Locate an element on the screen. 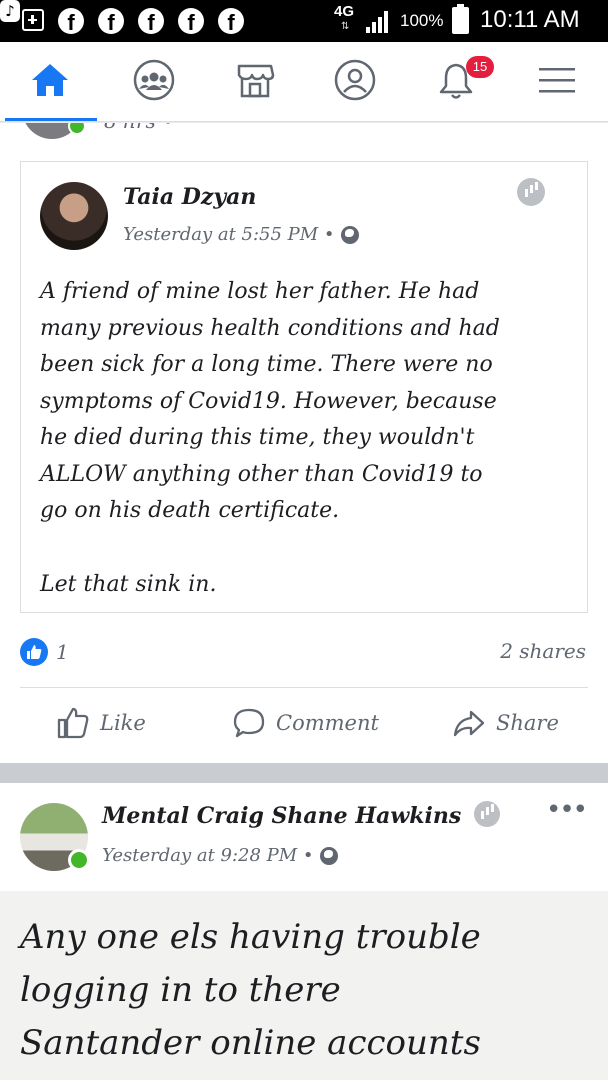 The image size is (608, 1080). nav-home is located at coordinates (50, 84).